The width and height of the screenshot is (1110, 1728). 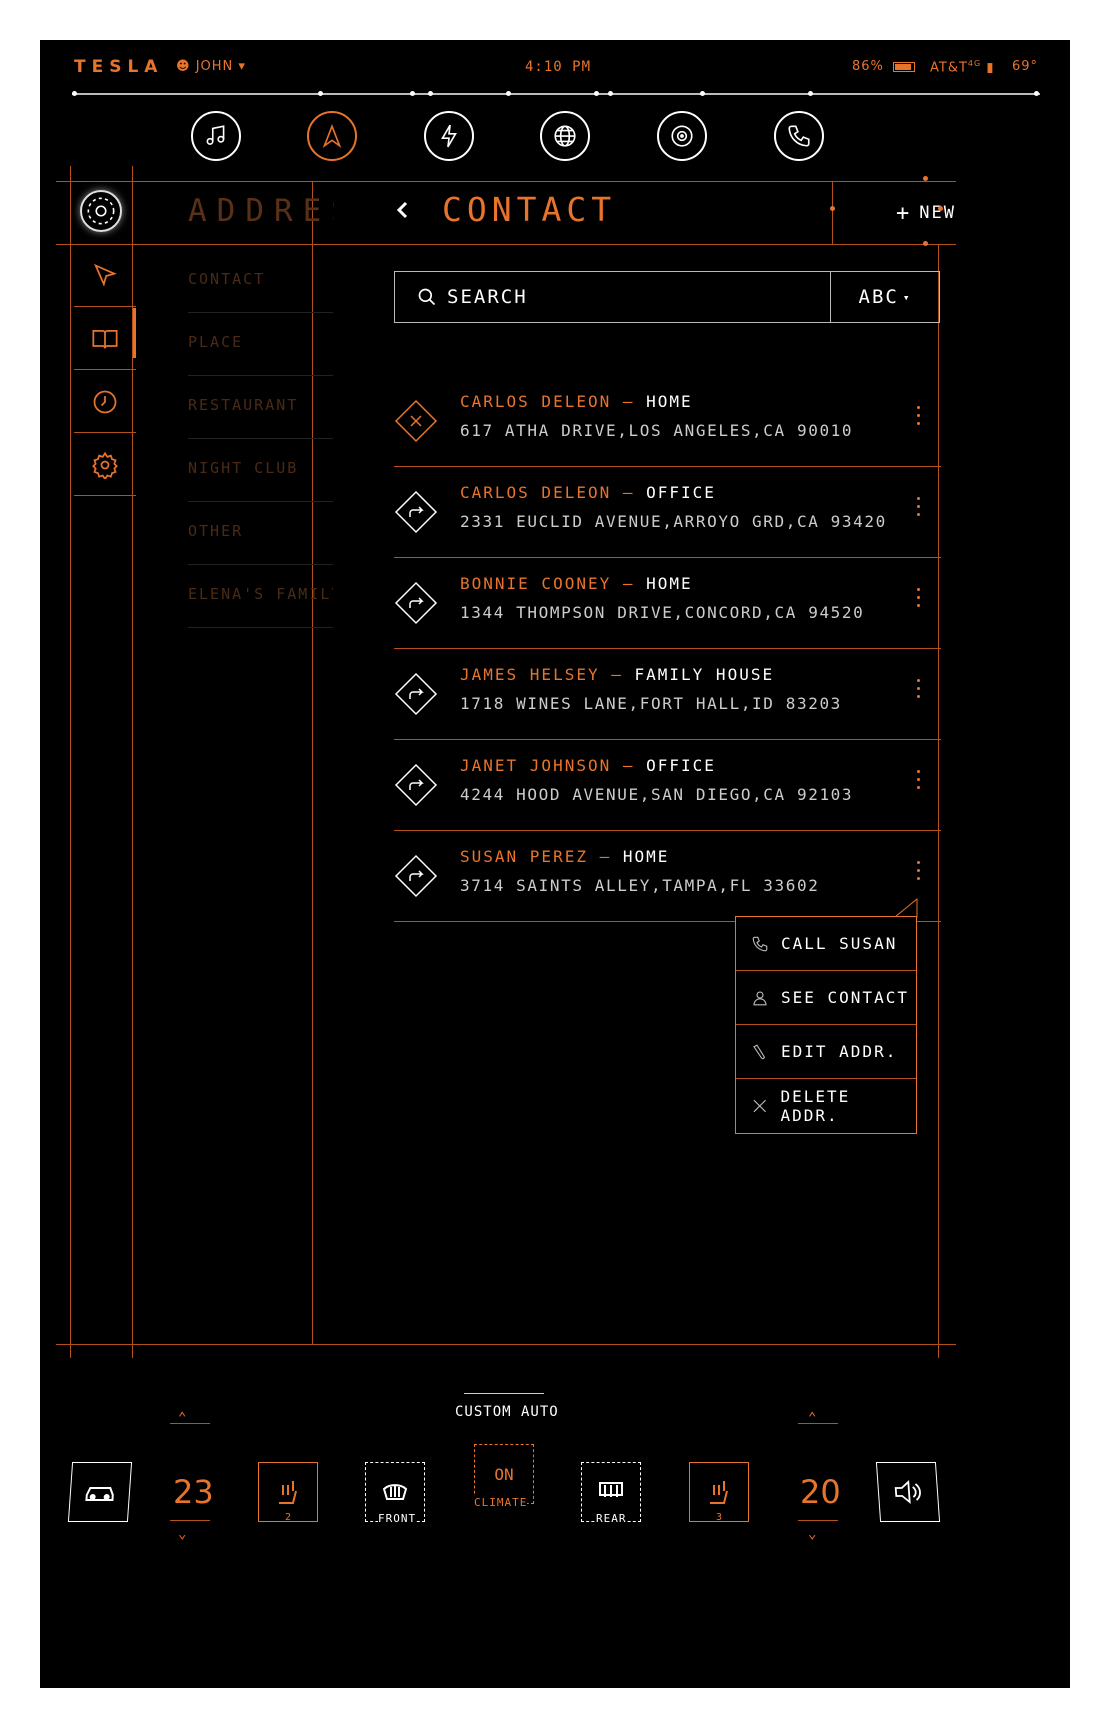 What do you see at coordinates (397, 1518) in the screenshot?
I see `front-label: FRONT` at bounding box center [397, 1518].